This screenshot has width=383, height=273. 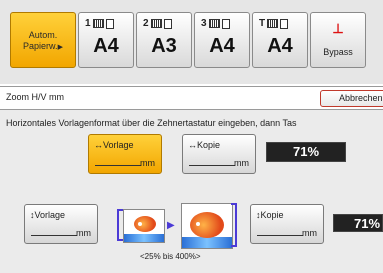 I want to click on vertical-original-text: Vorlage, so click(x=50, y=215).